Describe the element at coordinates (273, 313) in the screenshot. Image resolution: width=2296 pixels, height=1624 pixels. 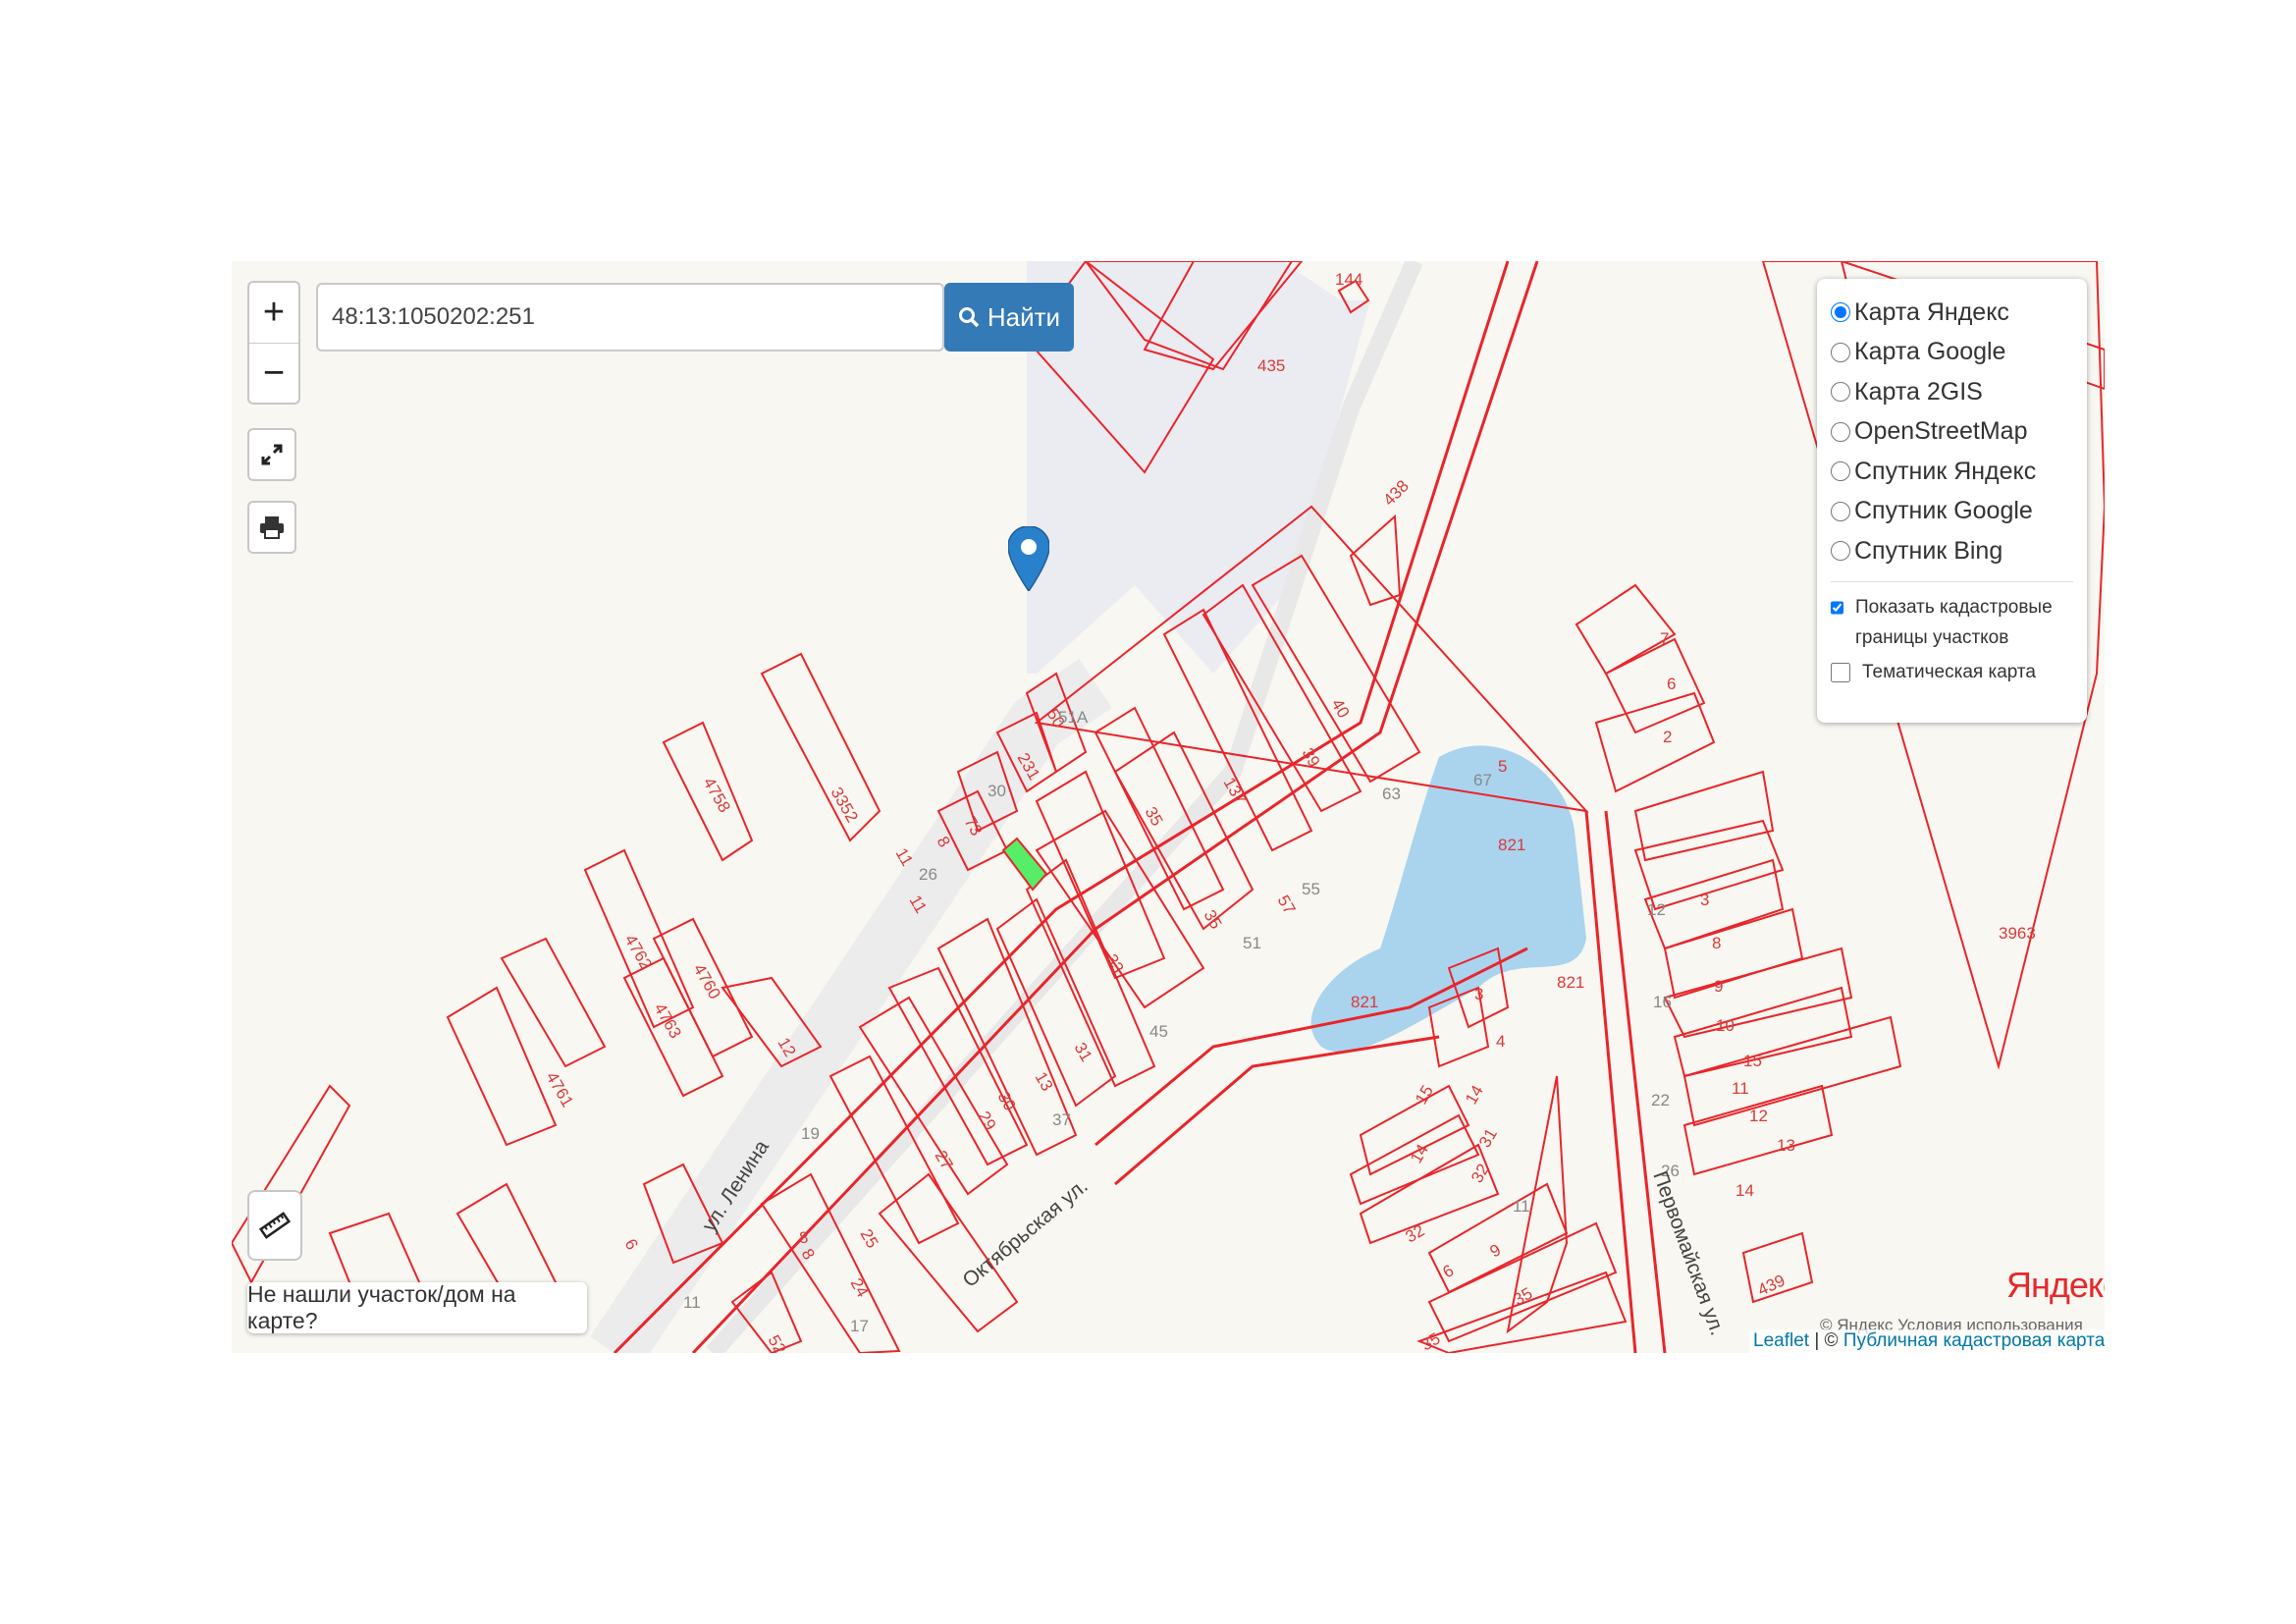
I see `zoom-in-button: +` at that location.